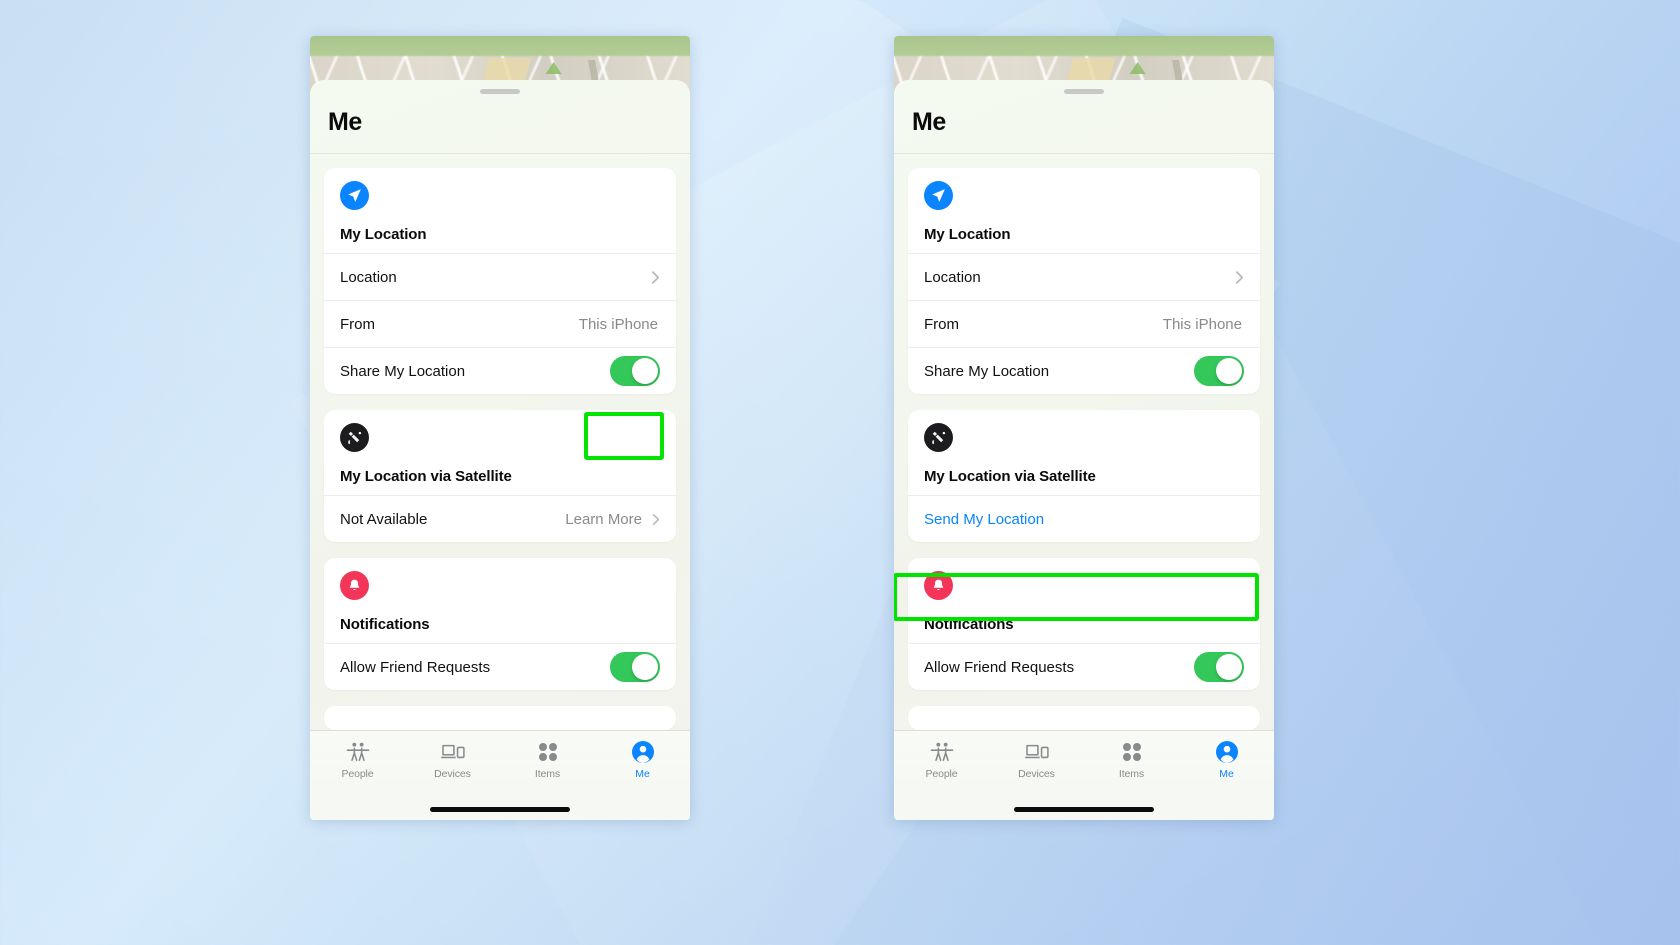  I want to click on row-label: Not Available, so click(384, 519).